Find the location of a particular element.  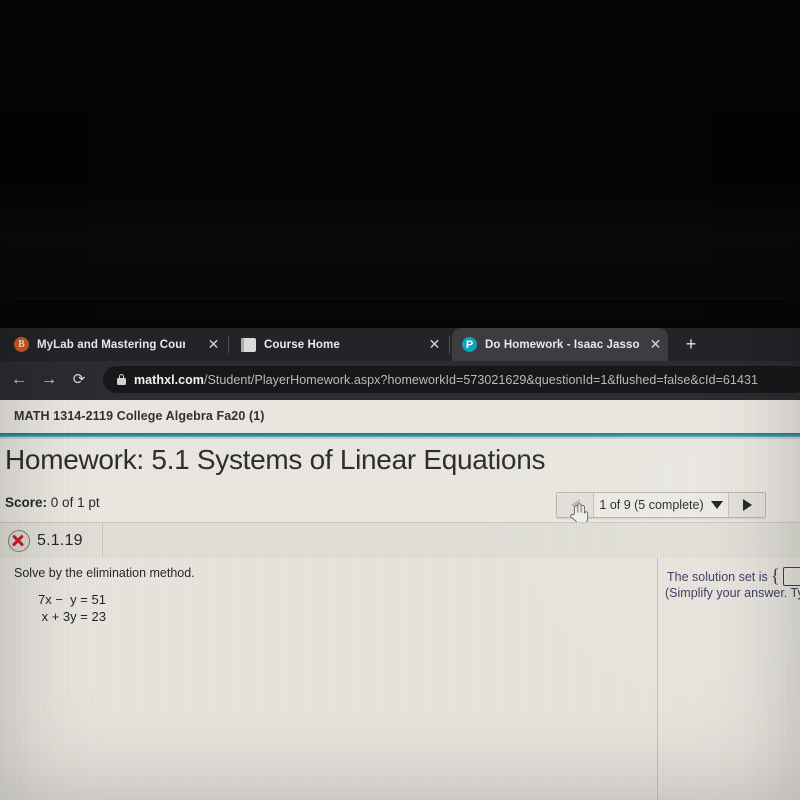

back-arrow-icon: ← is located at coordinates (19, 380).